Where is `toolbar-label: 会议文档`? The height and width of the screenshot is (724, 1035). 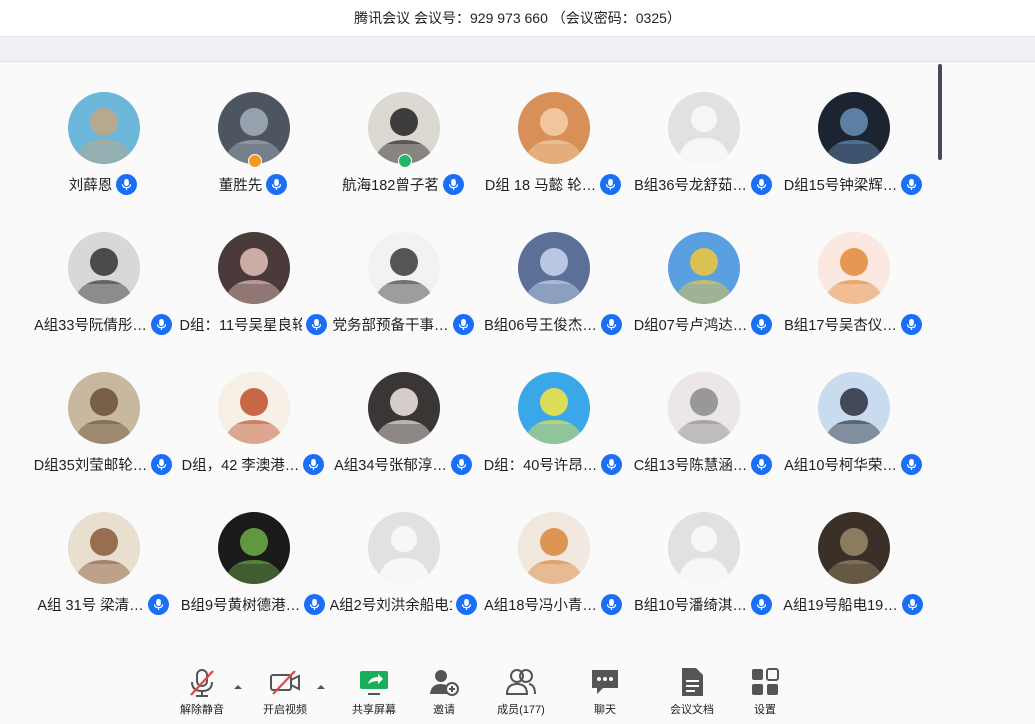
toolbar-label: 会议文档 is located at coordinates (692, 710).